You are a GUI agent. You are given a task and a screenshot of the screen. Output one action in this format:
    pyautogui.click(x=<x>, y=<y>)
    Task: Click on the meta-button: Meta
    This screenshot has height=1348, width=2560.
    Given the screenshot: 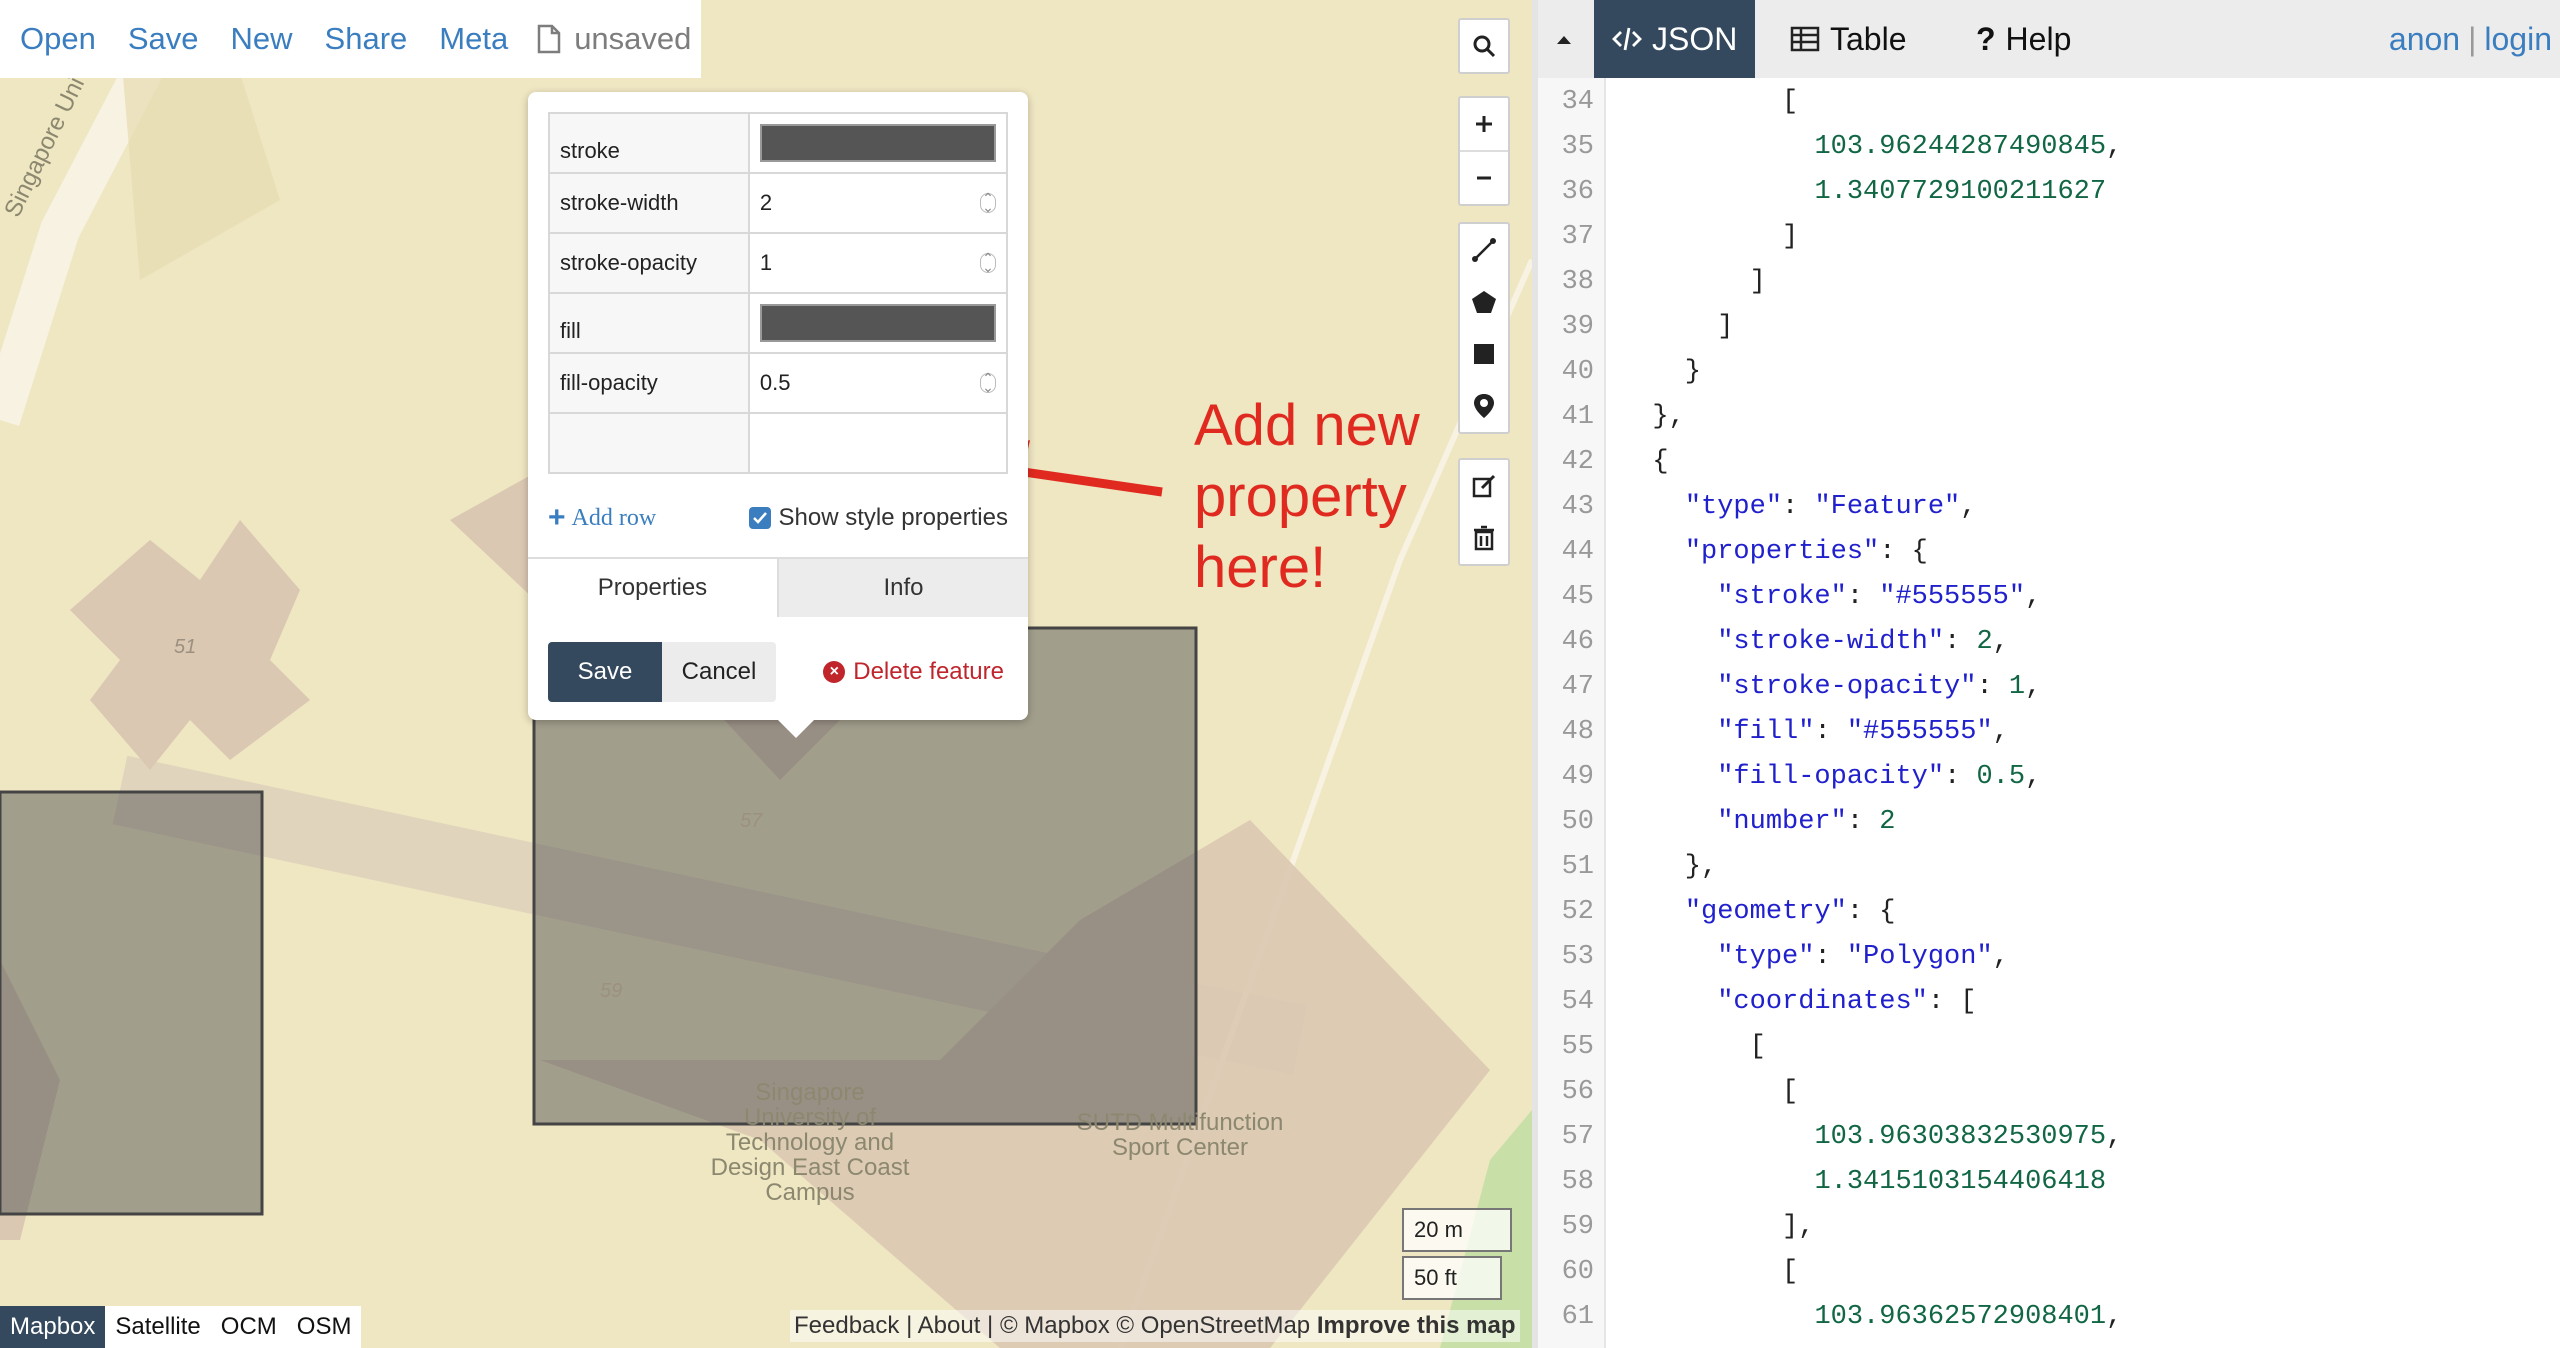 What is the action you would take?
    pyautogui.click(x=473, y=39)
    